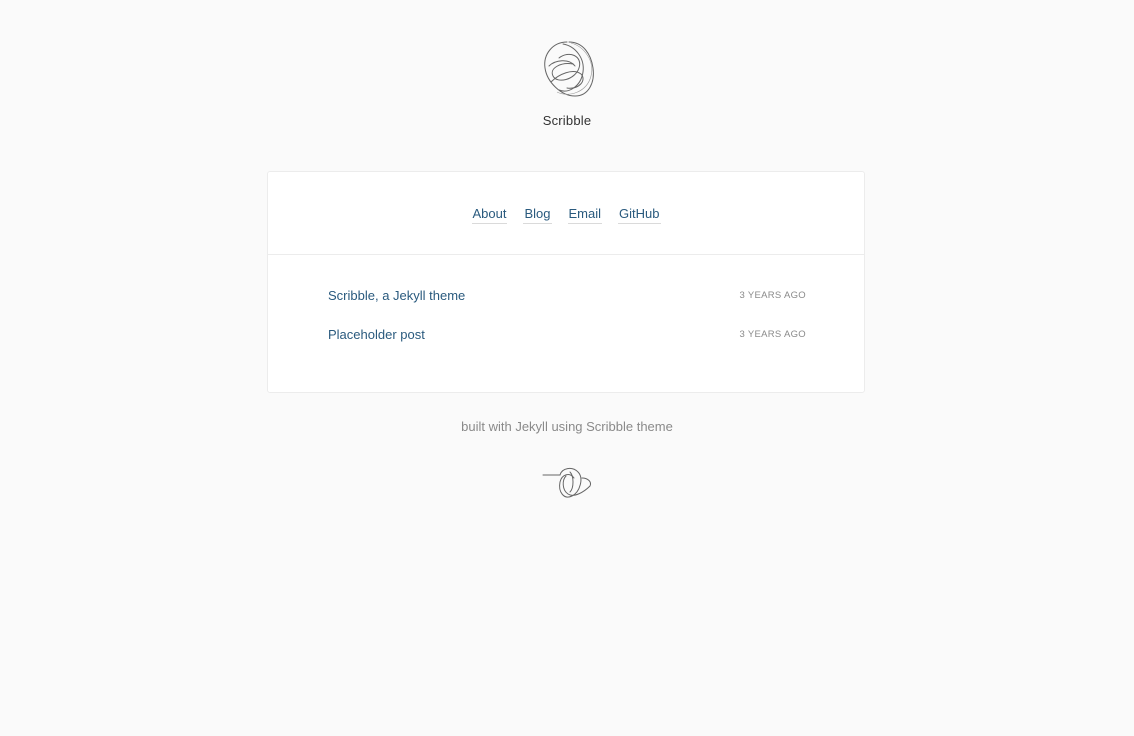 The width and height of the screenshot is (1134, 736). I want to click on site-title: Scribble, so click(567, 120).